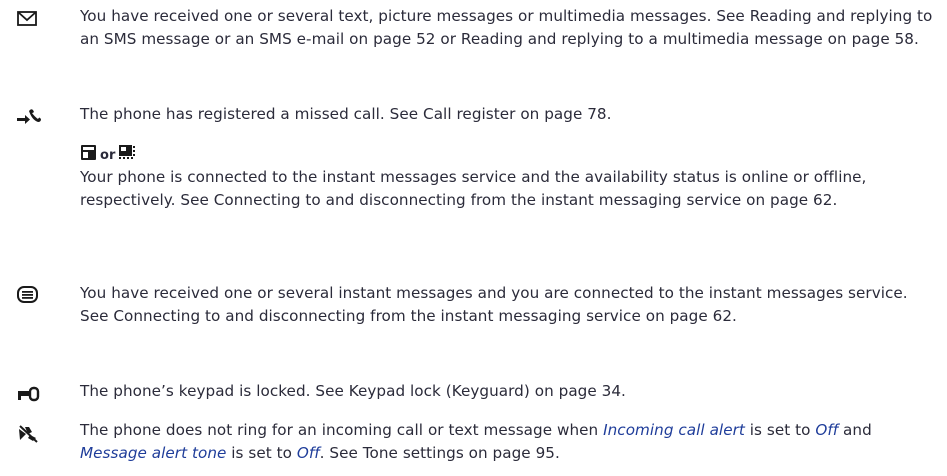 The height and width of the screenshot is (476, 947). Describe the element at coordinates (29, 395) in the screenshot. I see `keypad-lock-icon` at that location.